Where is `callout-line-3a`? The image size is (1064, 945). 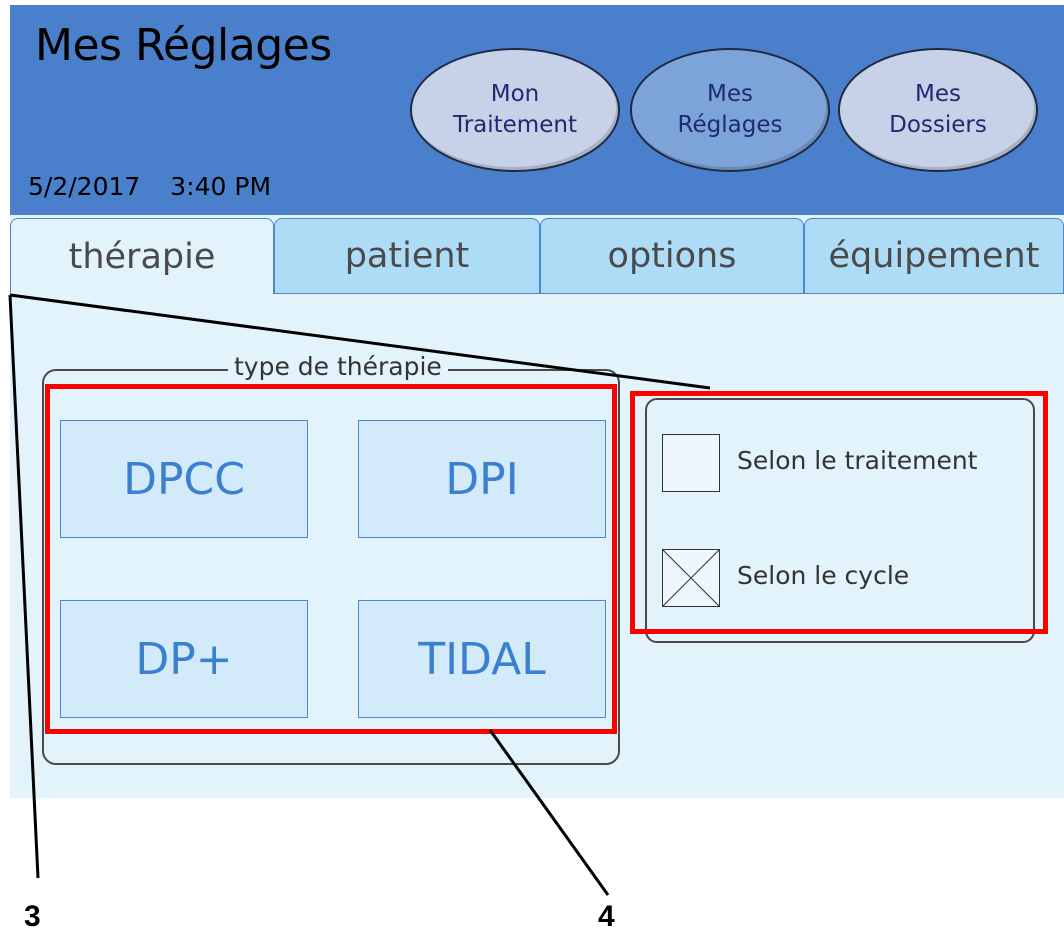
callout-line-3a is located at coordinates (360, 341).